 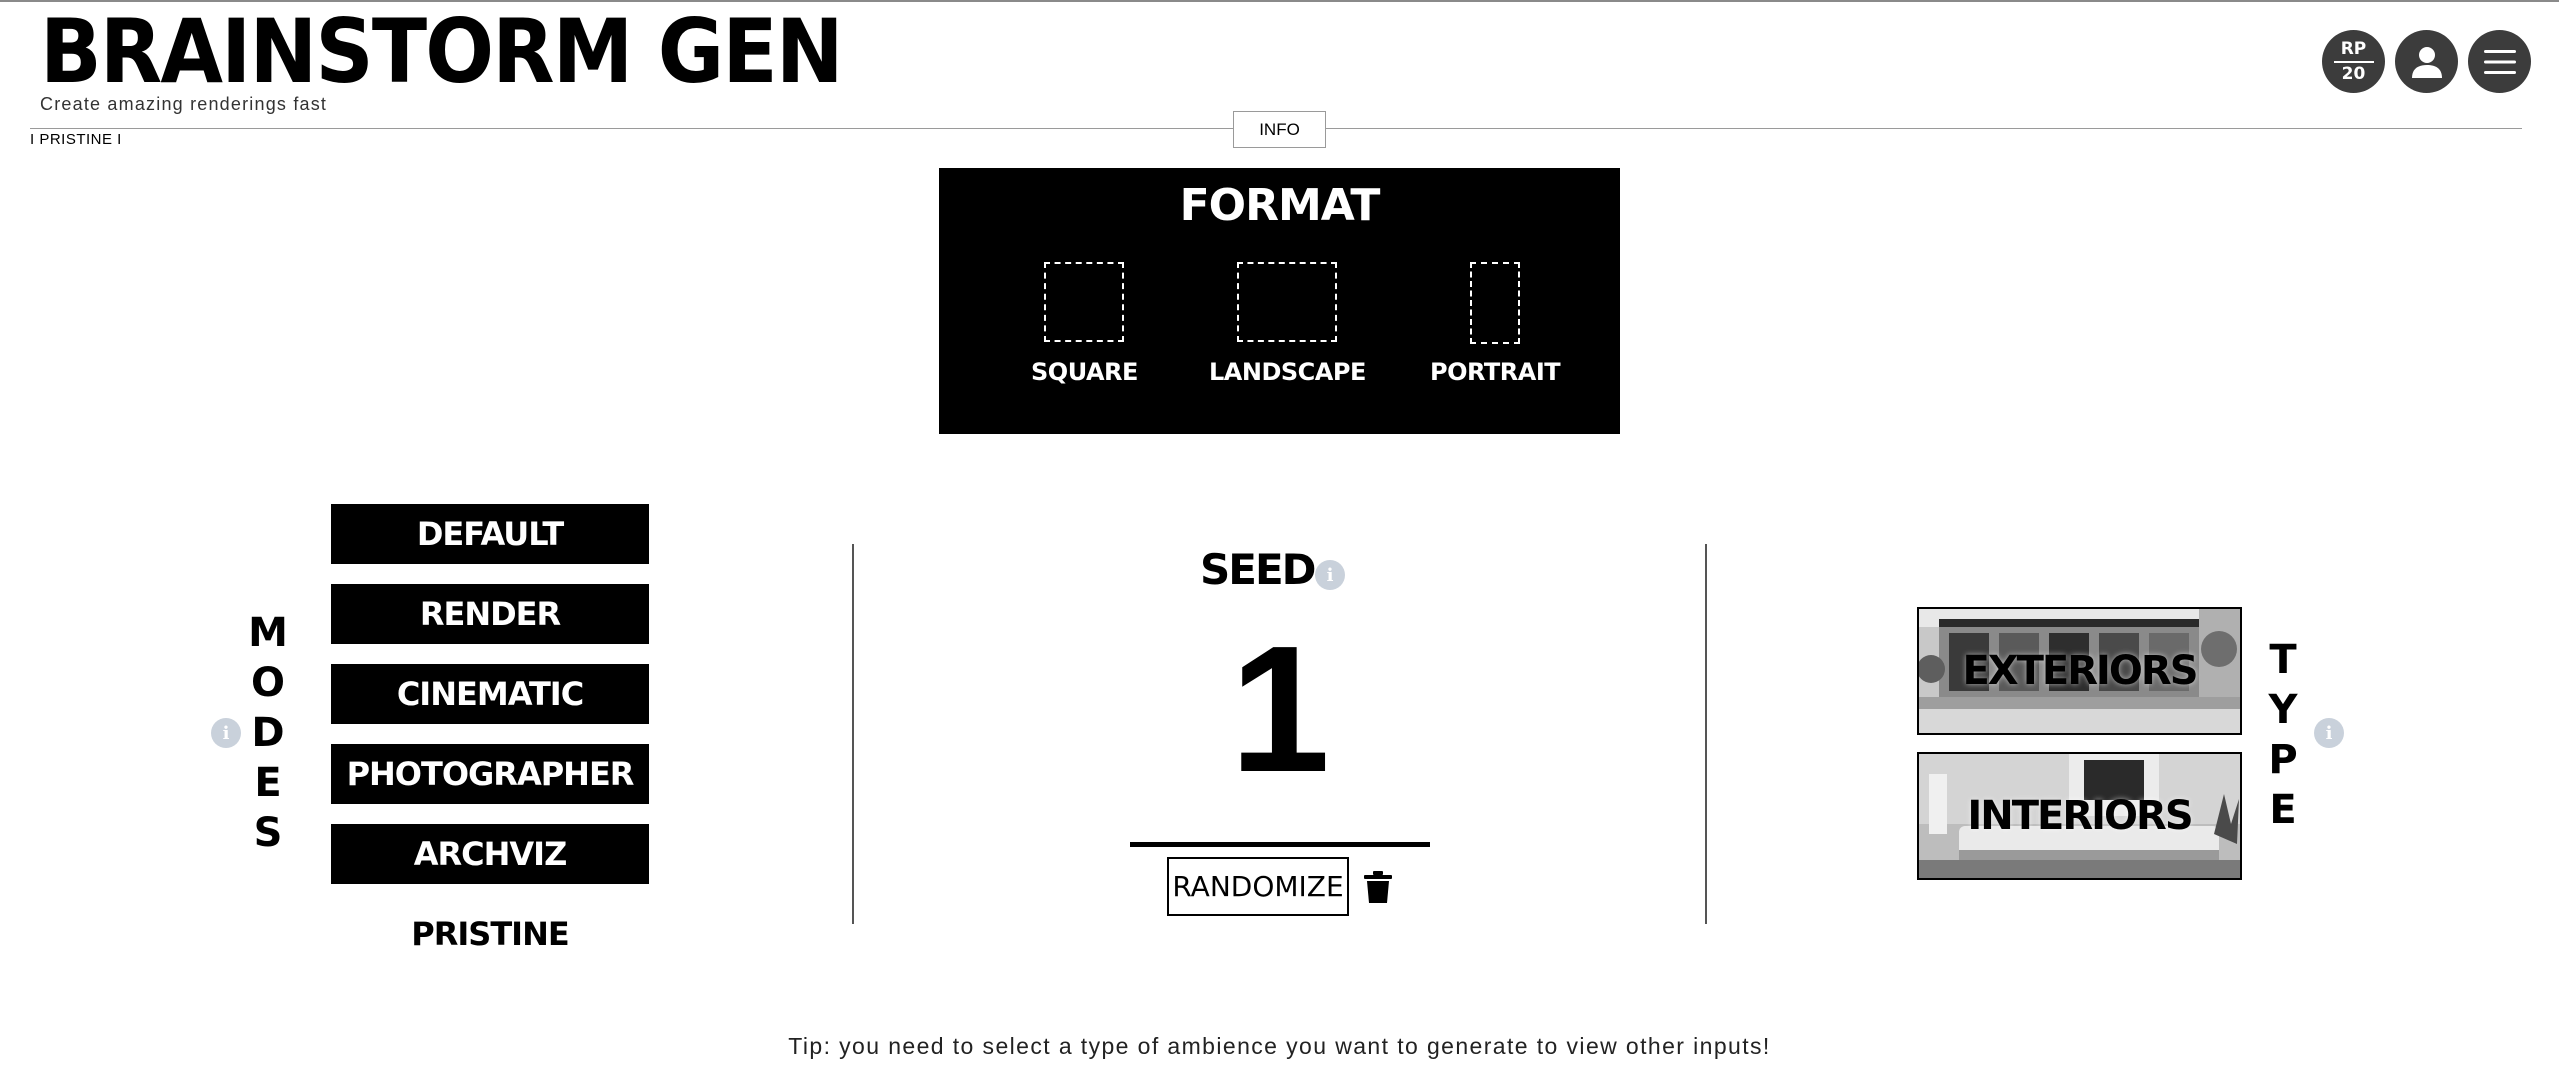 What do you see at coordinates (184, 104) in the screenshot?
I see `app-subtitle: Create amazing renderings fast` at bounding box center [184, 104].